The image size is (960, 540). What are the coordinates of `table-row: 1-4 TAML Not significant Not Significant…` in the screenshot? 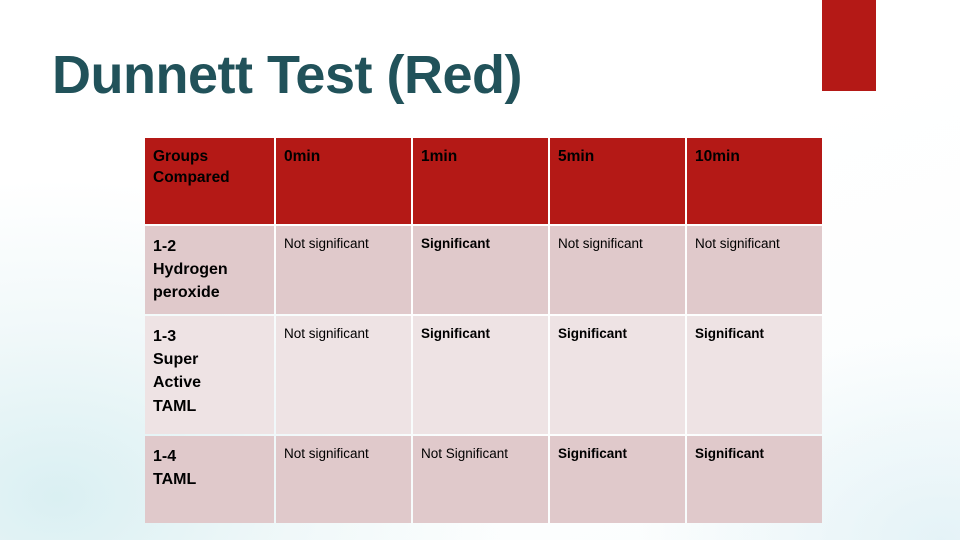 It's located at (483, 479).